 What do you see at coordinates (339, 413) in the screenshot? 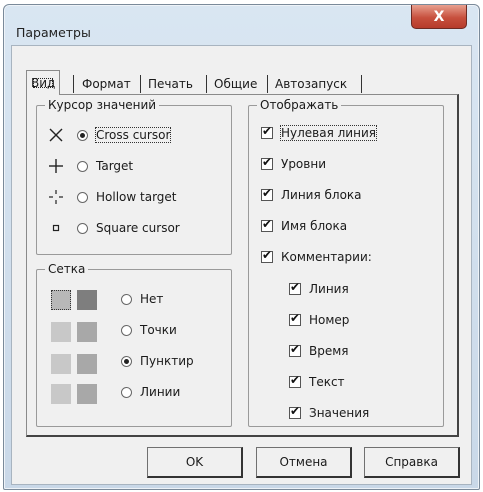
I see `checkbox-label: Значения` at bounding box center [339, 413].